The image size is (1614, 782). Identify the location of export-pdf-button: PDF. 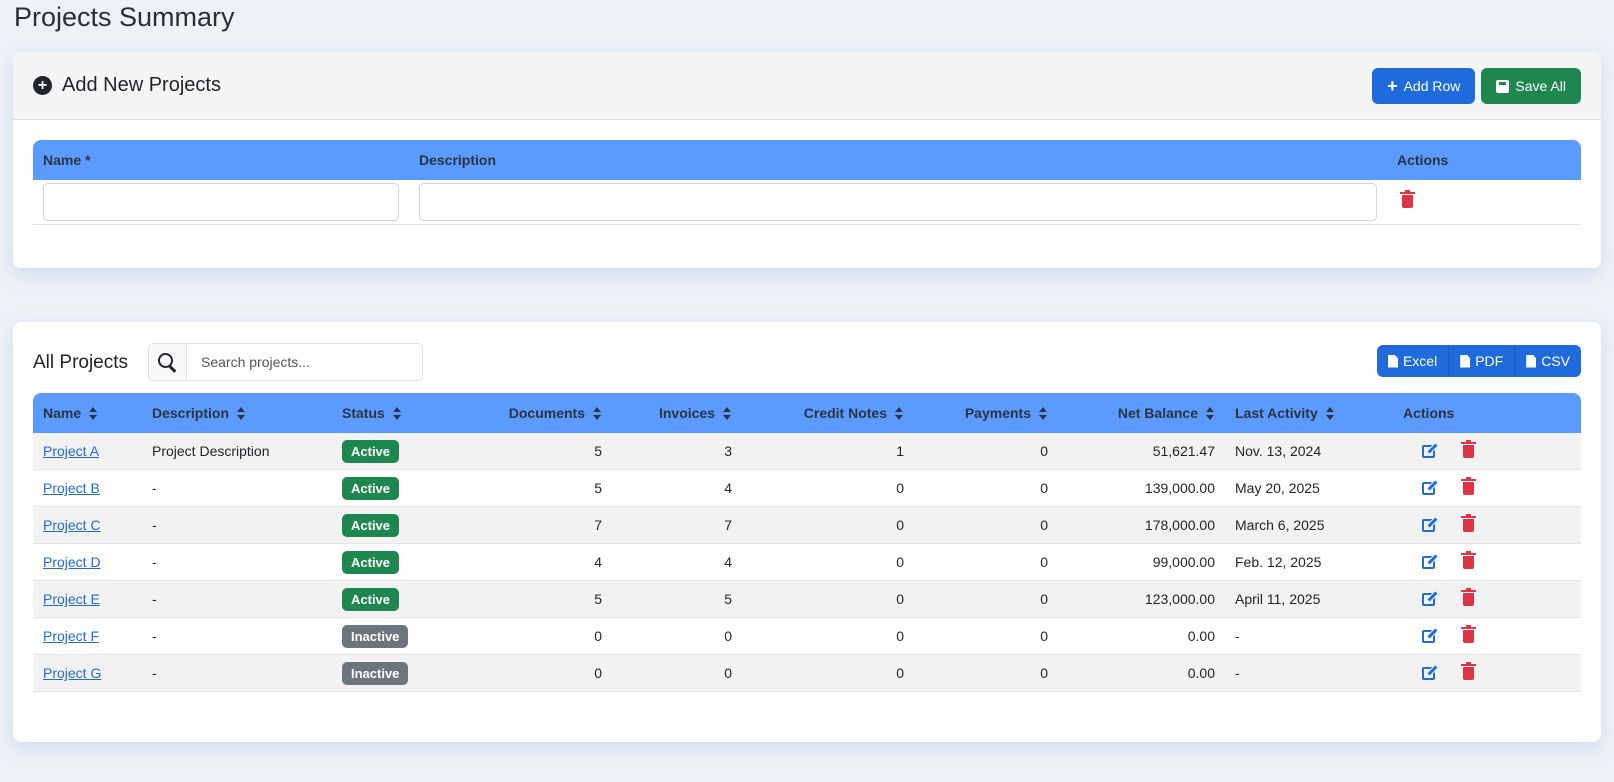
(1481, 361).